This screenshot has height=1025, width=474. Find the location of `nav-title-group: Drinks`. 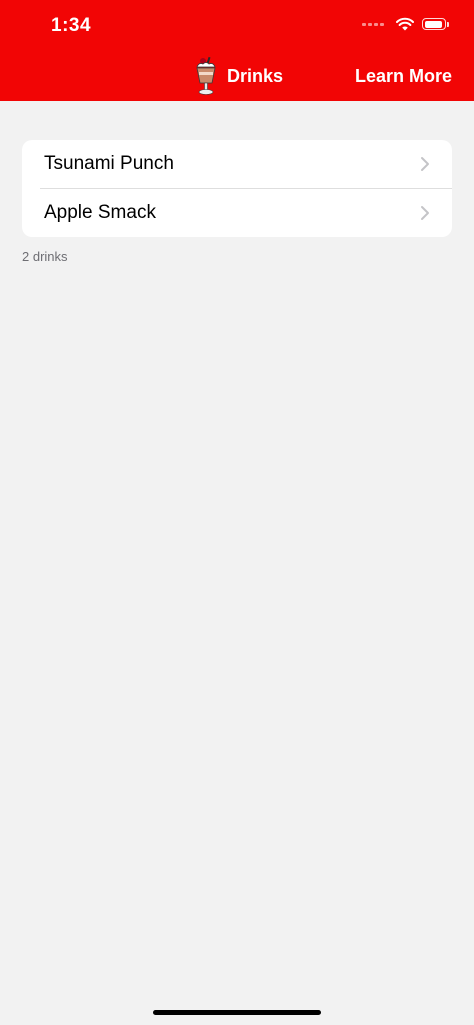

nav-title-group: Drinks is located at coordinates (238, 76).